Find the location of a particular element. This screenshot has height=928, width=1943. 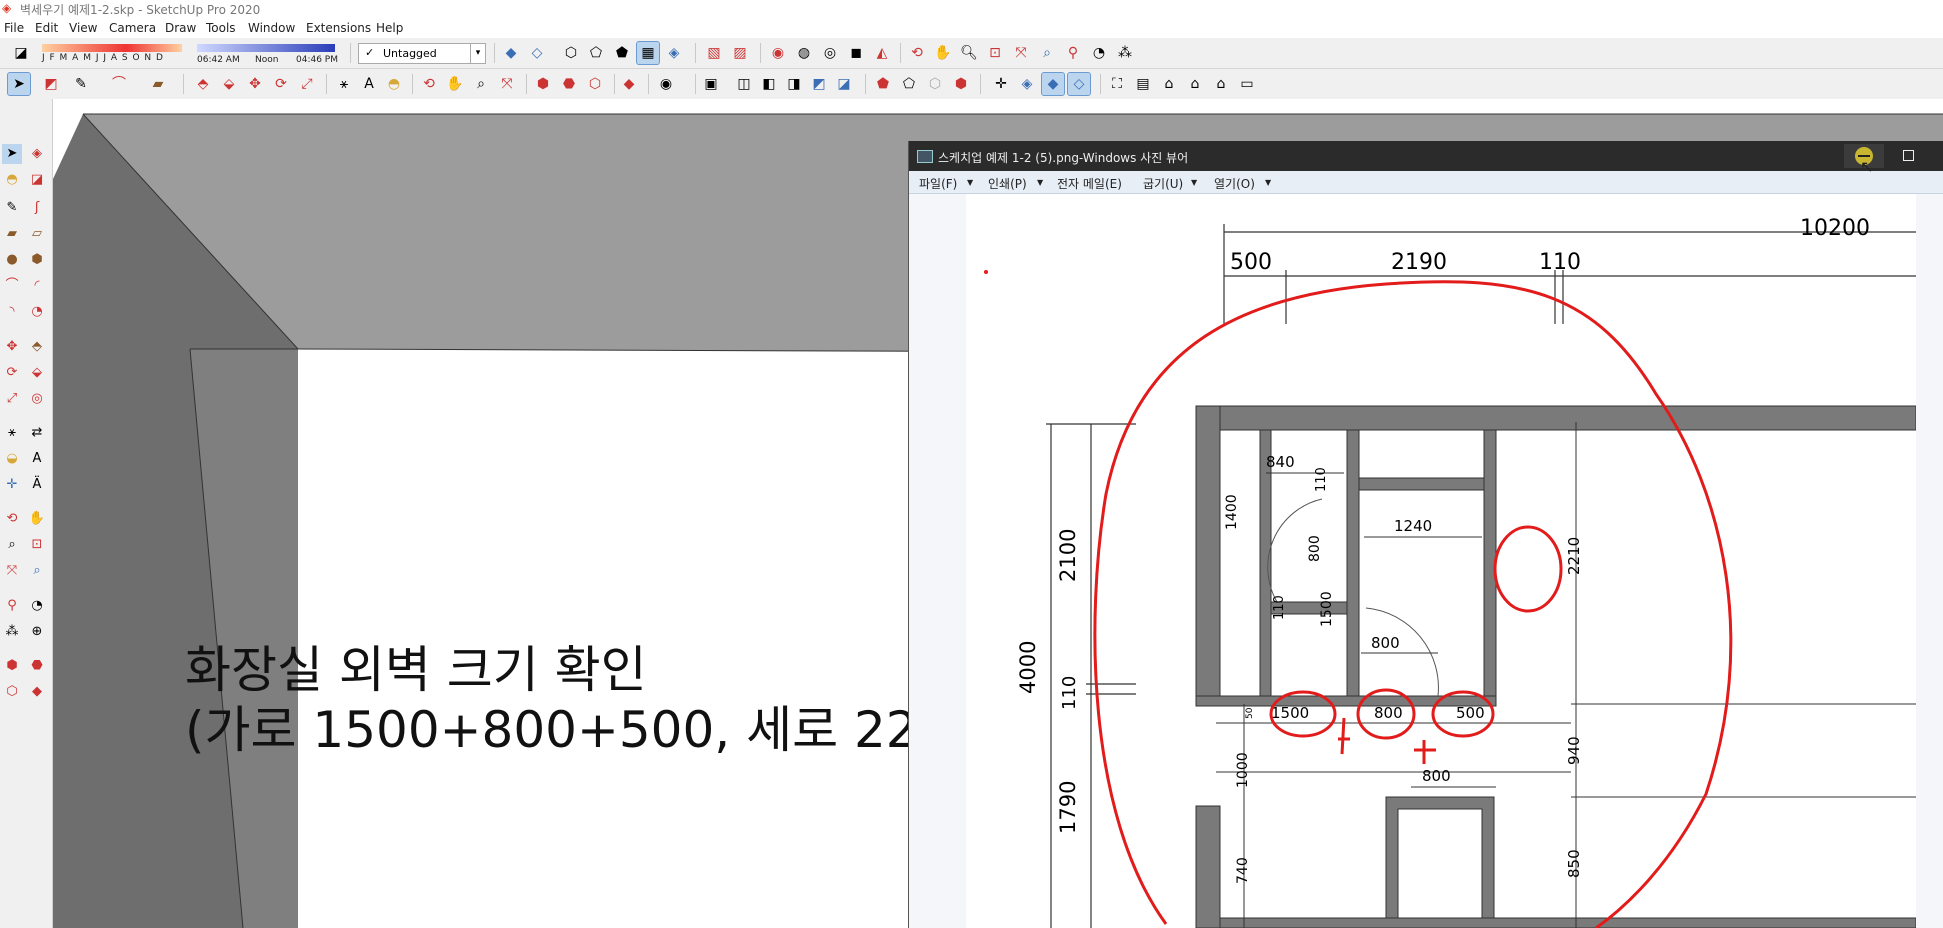

style-2-icon: ◍ is located at coordinates (804, 53).